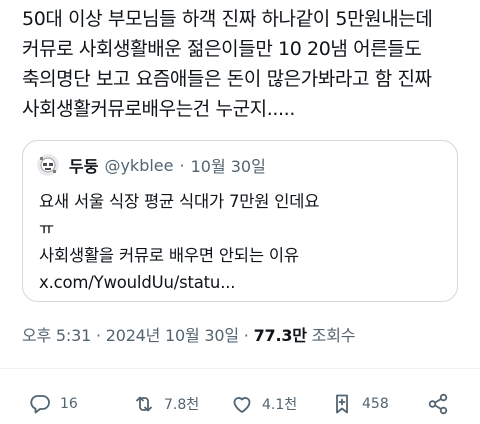 This screenshot has width=480, height=424. What do you see at coordinates (227, 19) in the screenshot?
I see `tweet-line: 50대 이상 부모님들 하객 진짜 하나같이 5만원내는데` at bounding box center [227, 19].